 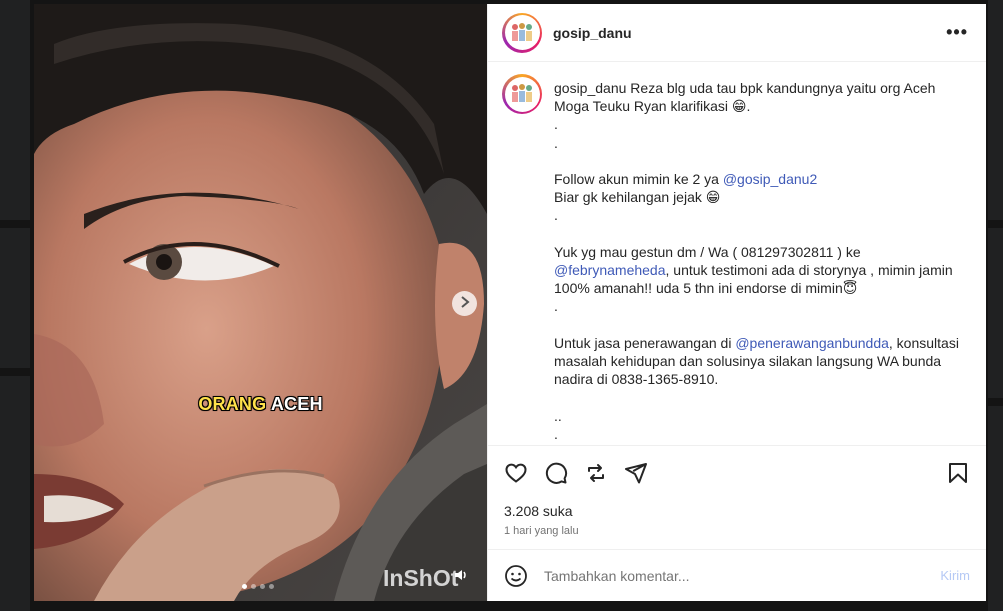 What do you see at coordinates (232, 404) in the screenshot?
I see `overlay-word-highlight: ORANG` at bounding box center [232, 404].